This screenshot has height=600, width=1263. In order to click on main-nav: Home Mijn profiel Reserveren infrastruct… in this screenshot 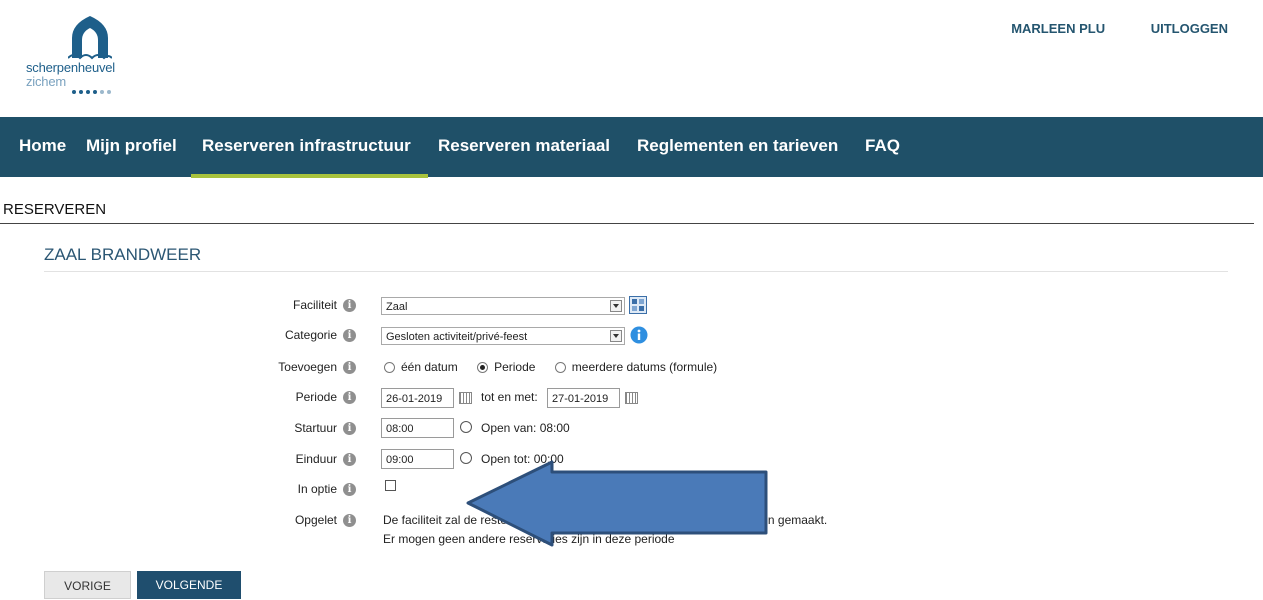, I will do `click(631, 147)`.